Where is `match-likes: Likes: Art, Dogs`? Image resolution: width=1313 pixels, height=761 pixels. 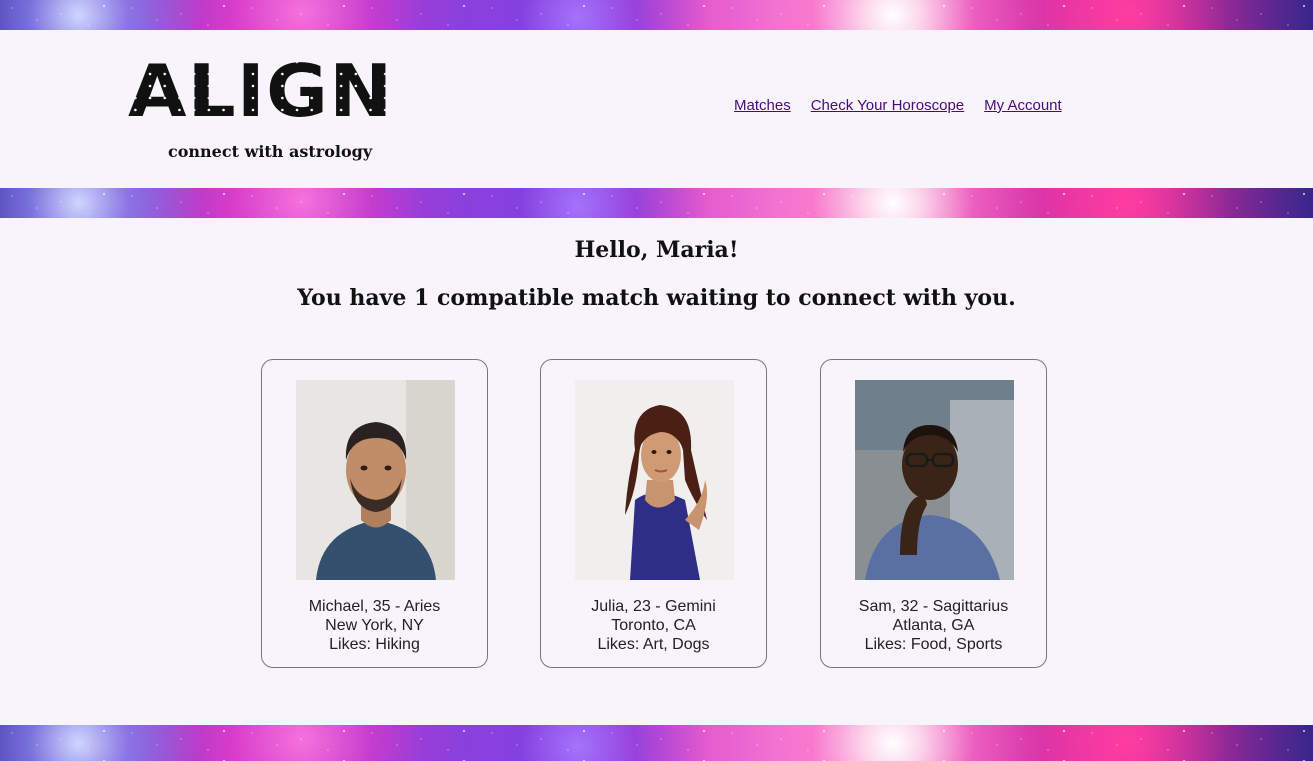 match-likes: Likes: Art, Dogs is located at coordinates (653, 644).